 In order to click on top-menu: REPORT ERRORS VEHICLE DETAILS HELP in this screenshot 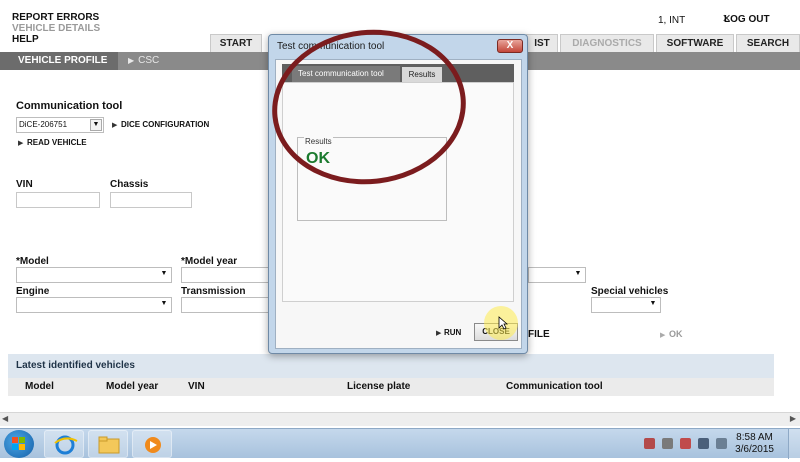, I will do `click(56, 28)`.